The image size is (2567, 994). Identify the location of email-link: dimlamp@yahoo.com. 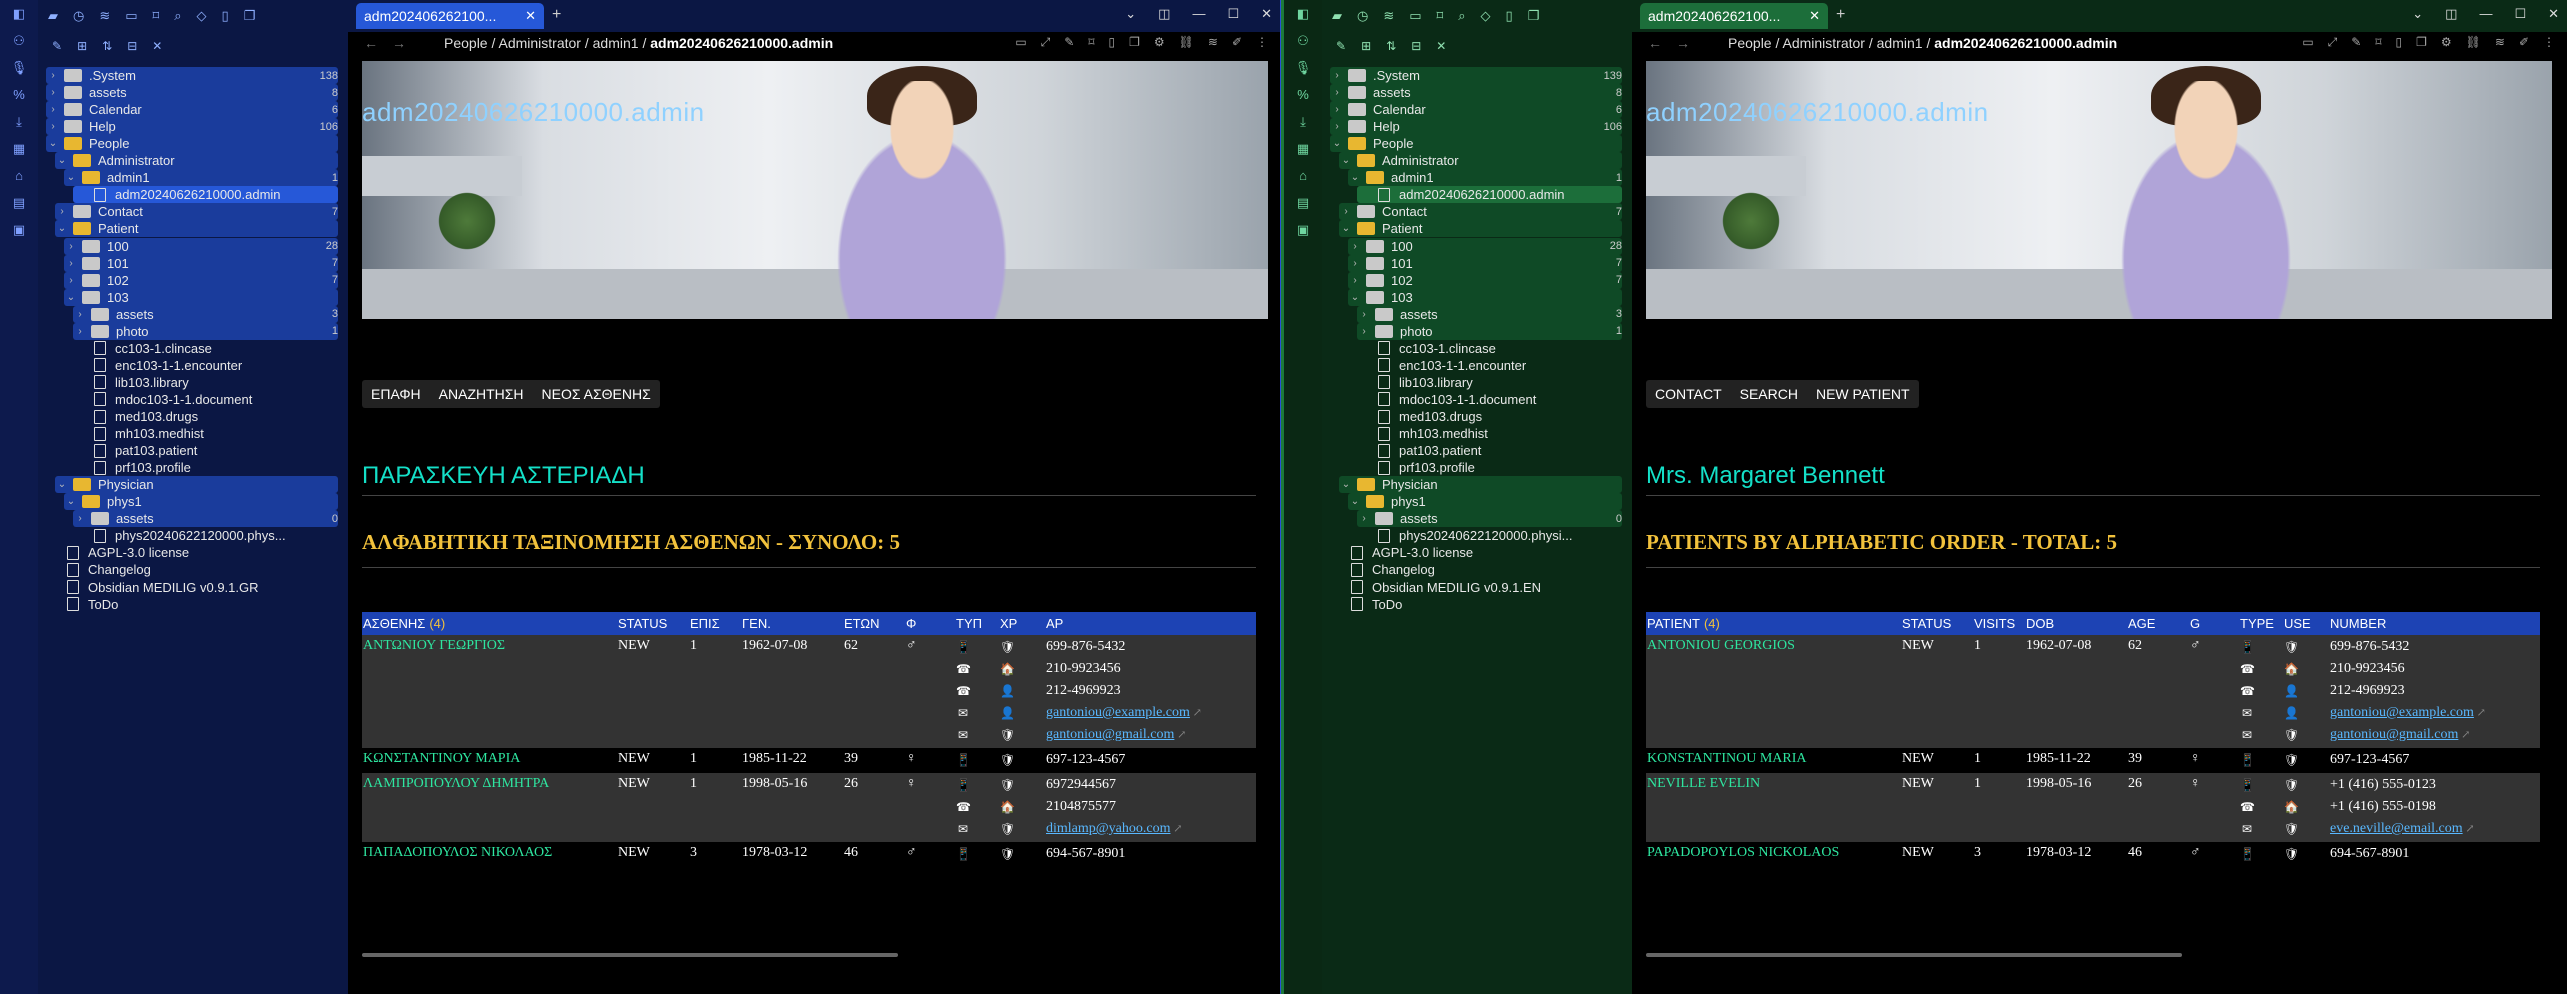
(1108, 828).